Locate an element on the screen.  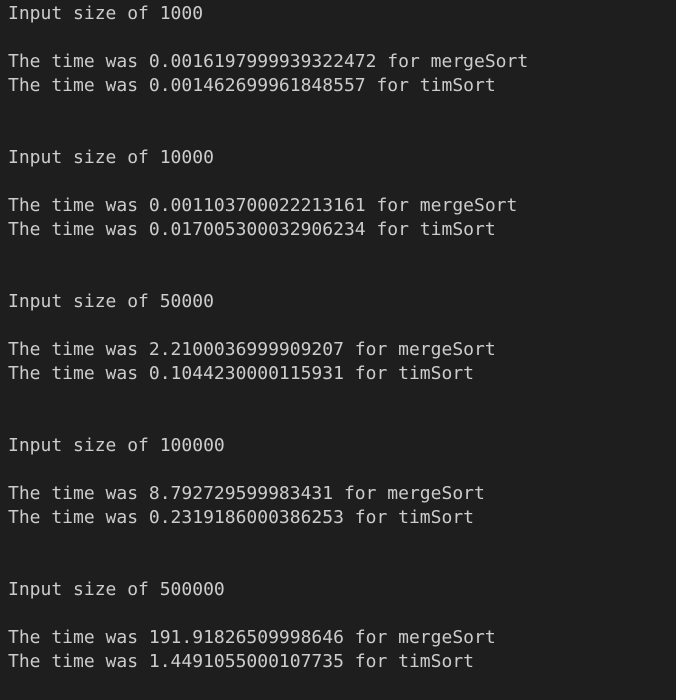
input-size-line: Input size of 100000 is located at coordinates (116, 445).